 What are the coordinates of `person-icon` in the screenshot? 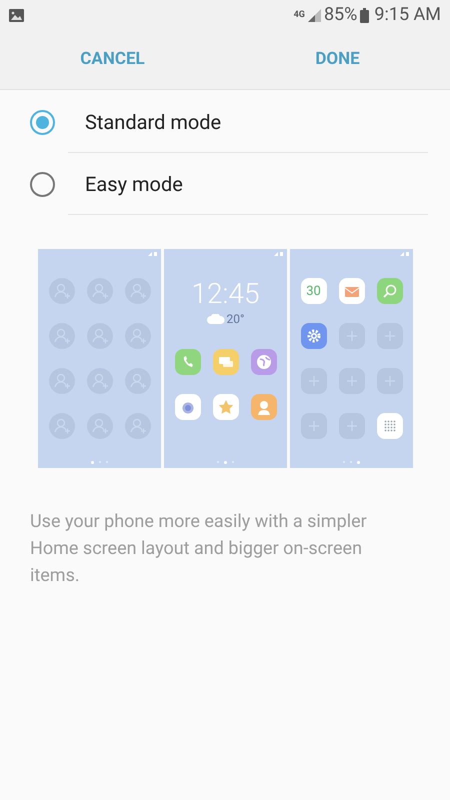 It's located at (263, 407).